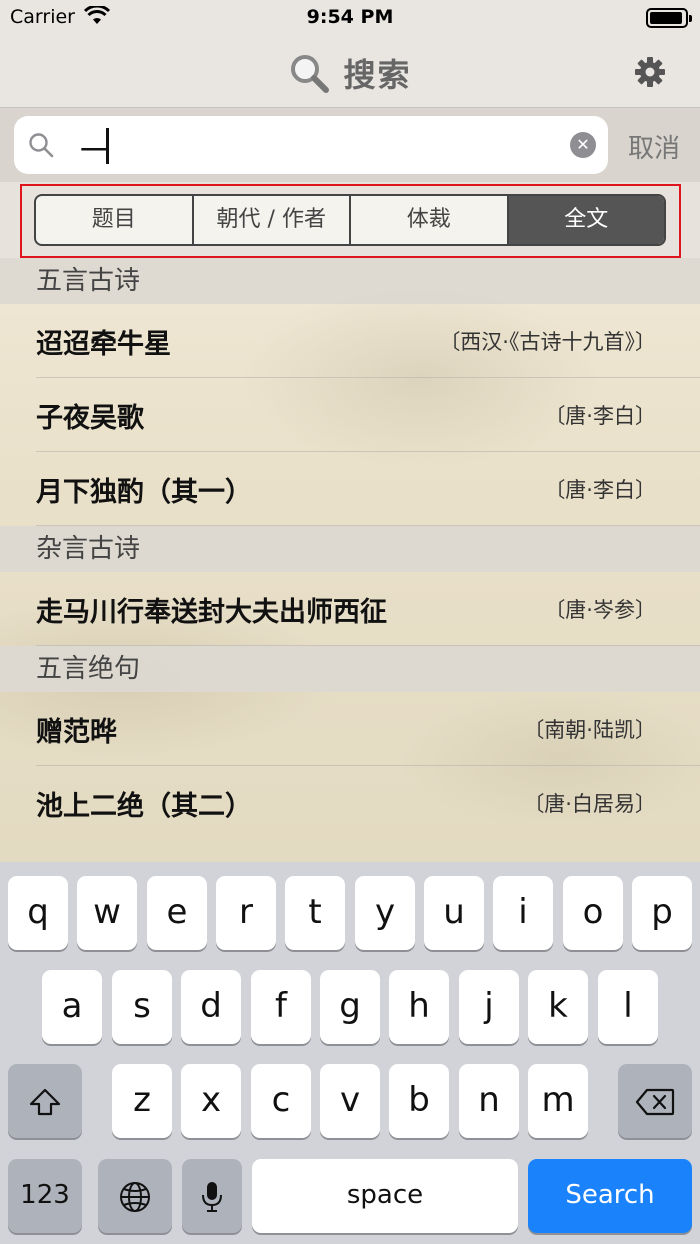 The image size is (700, 1244). What do you see at coordinates (211, 1007) in the screenshot?
I see `key-d: d` at bounding box center [211, 1007].